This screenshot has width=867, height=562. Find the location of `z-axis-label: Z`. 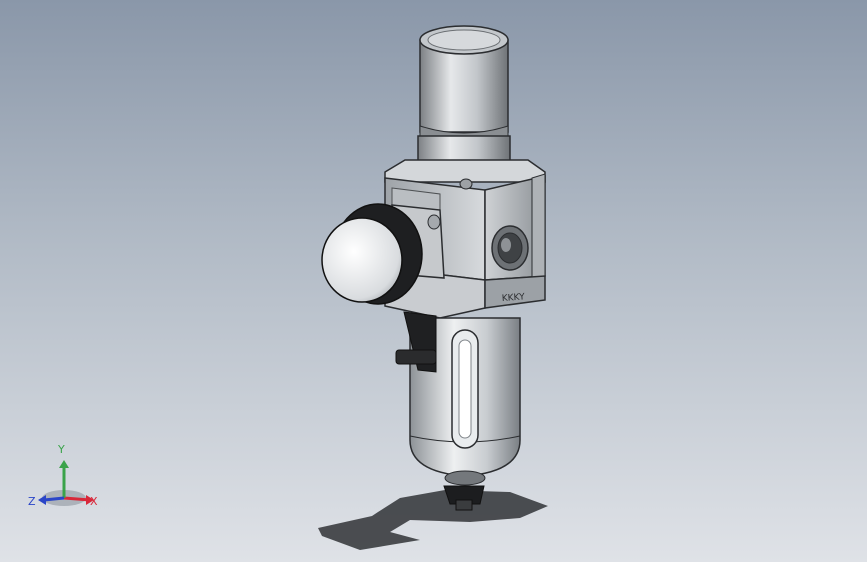

z-axis-label: Z is located at coordinates (32, 501).